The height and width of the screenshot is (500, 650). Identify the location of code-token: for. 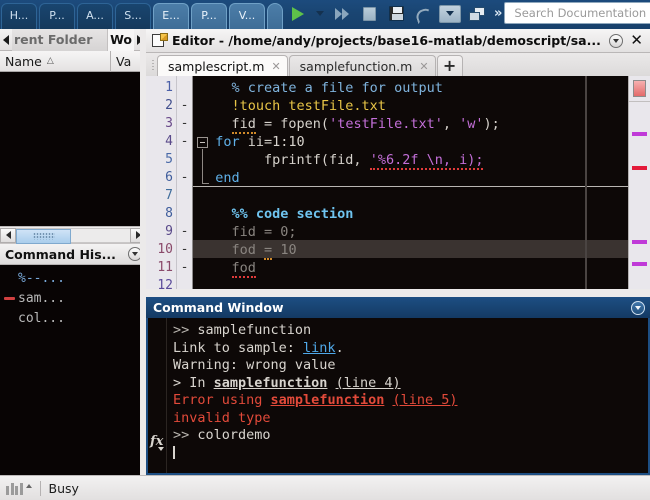
(227, 142).